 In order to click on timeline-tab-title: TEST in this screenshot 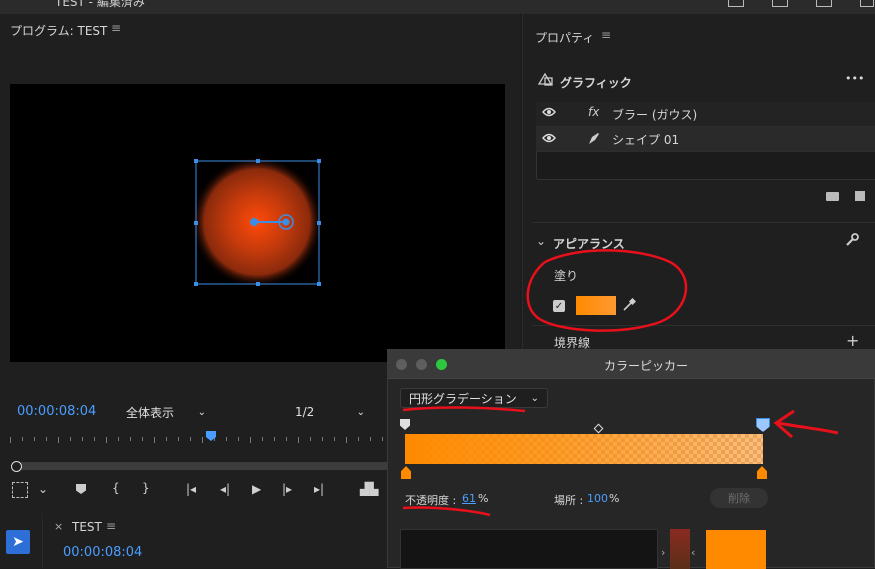, I will do `click(87, 527)`.